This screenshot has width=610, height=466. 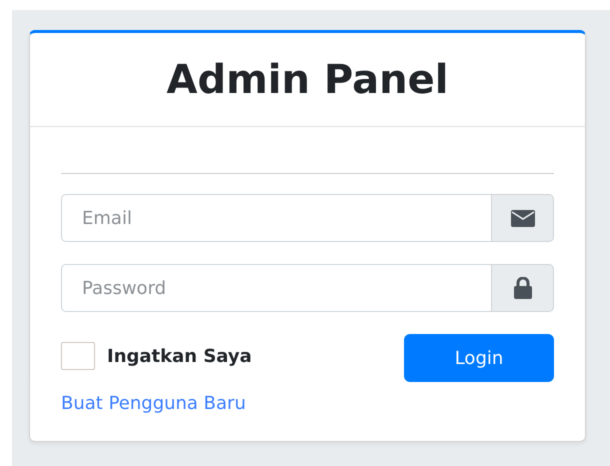 What do you see at coordinates (522, 218) in the screenshot?
I see `envelope-icon` at bounding box center [522, 218].